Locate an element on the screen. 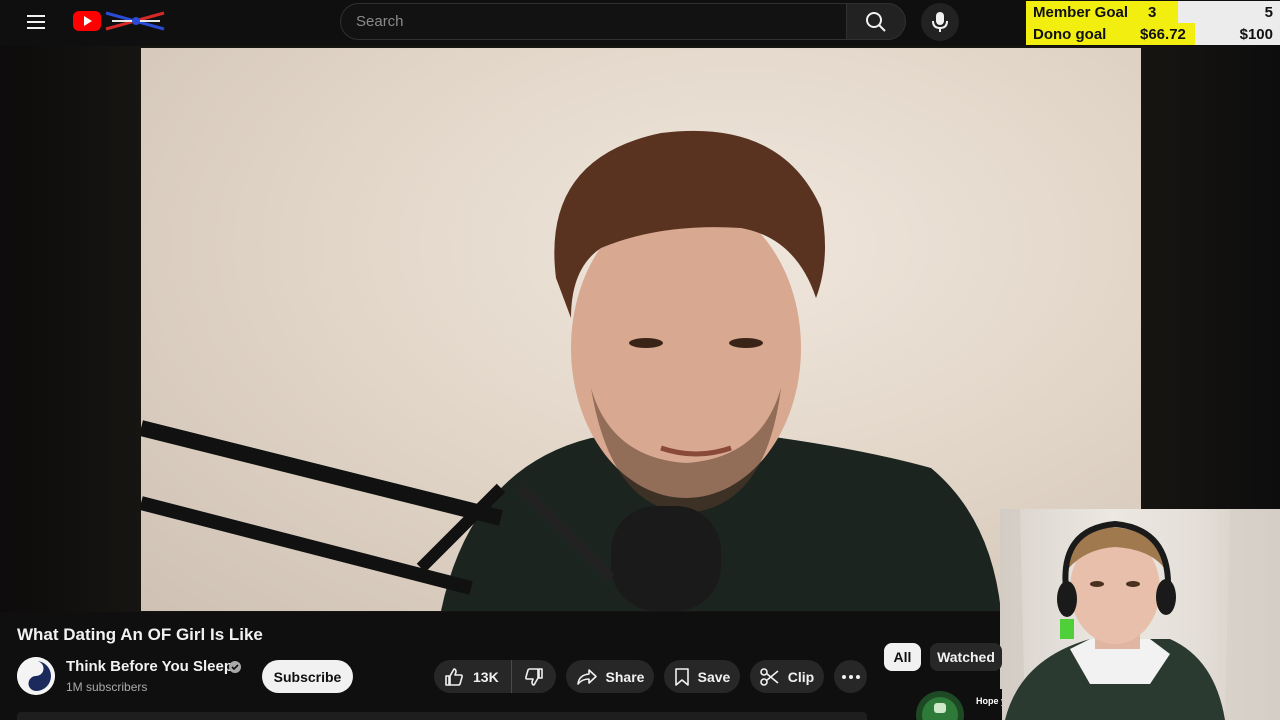 The height and width of the screenshot is (720, 1280). dono-goal-label: Dono goal is located at coordinates (1070, 34).